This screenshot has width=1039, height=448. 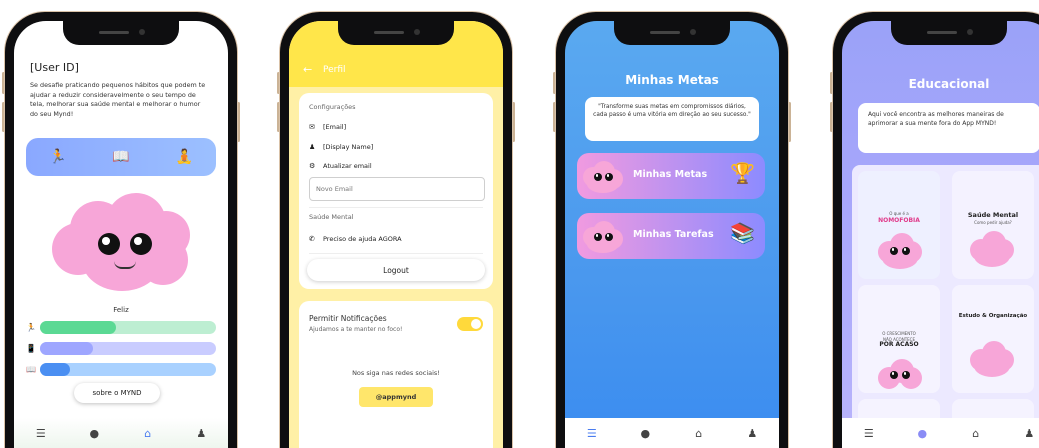 I want to click on help-now-row: ✆ Preciso de ajuda AGORA, so click(x=355, y=239).